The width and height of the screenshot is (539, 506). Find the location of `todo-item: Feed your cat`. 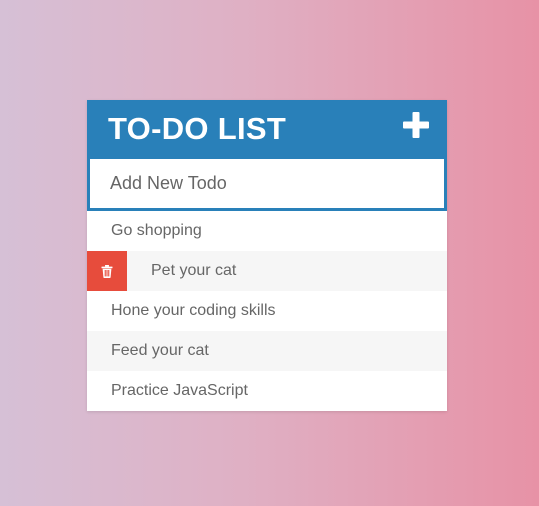

todo-item: Feed your cat is located at coordinates (267, 351).